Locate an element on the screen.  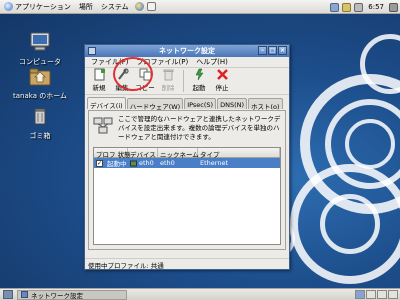
table-row: ✓ 起動中 eth0 eth0 Ethernet is located at coordinates (187, 163).